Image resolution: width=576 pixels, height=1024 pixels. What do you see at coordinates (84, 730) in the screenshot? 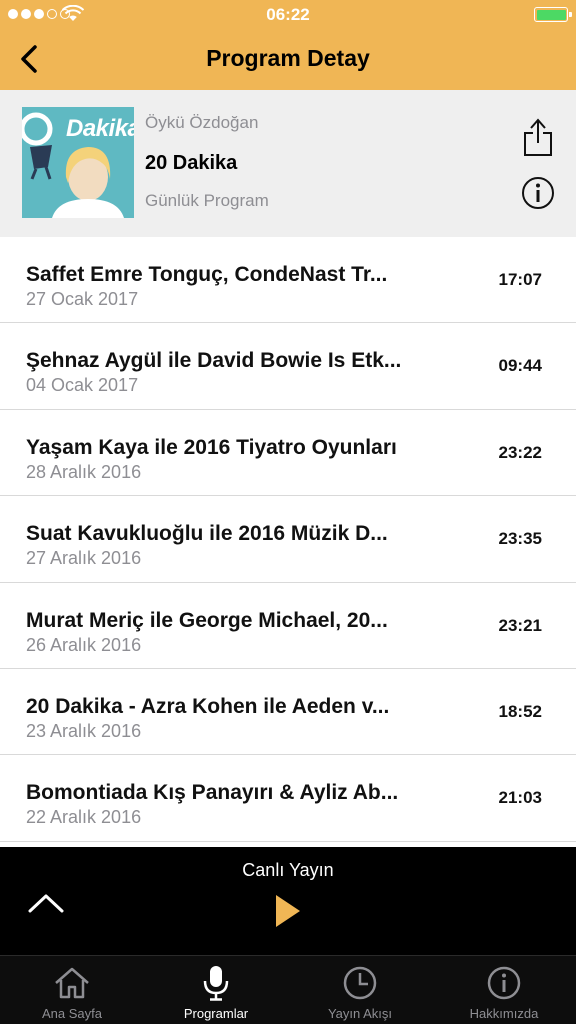
I see `episode-date: 23 Aralık 2016` at bounding box center [84, 730].